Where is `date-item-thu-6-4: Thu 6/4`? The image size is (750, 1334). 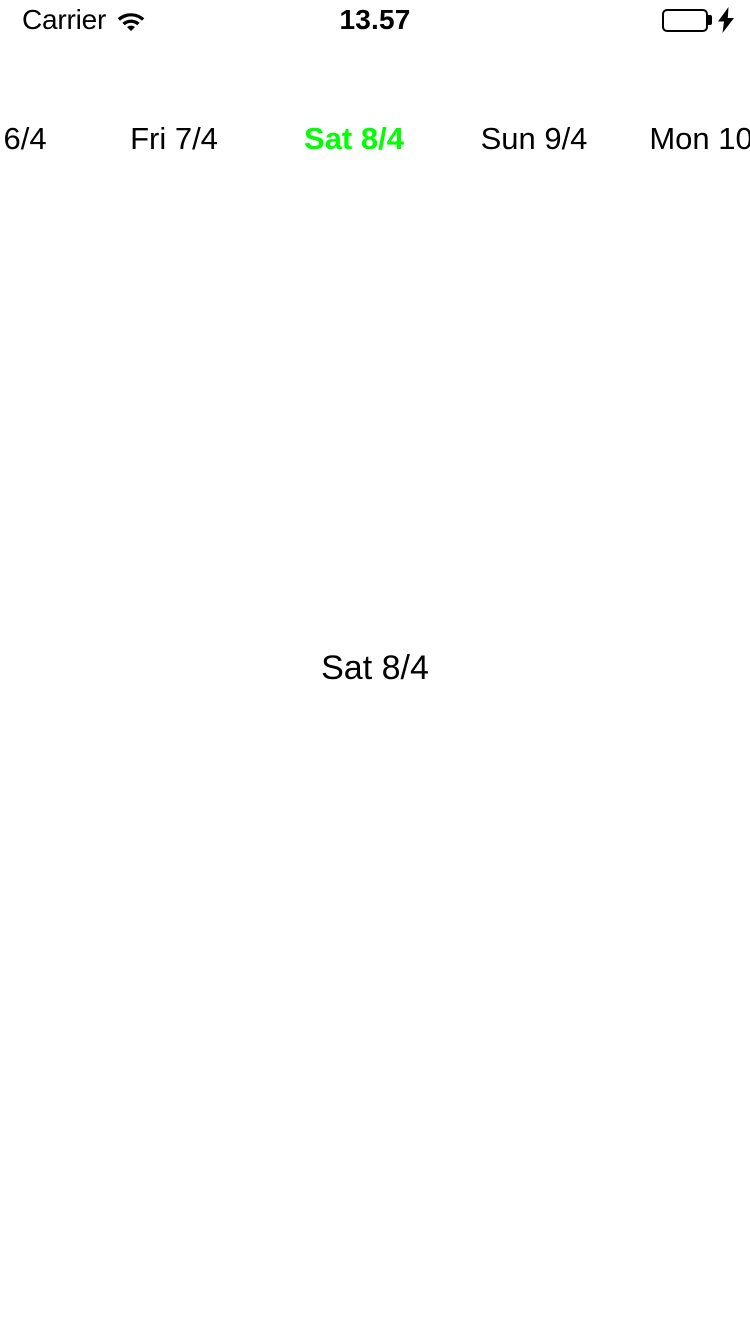 date-item-thu-6-4: Thu 6/4 is located at coordinates (42, 139).